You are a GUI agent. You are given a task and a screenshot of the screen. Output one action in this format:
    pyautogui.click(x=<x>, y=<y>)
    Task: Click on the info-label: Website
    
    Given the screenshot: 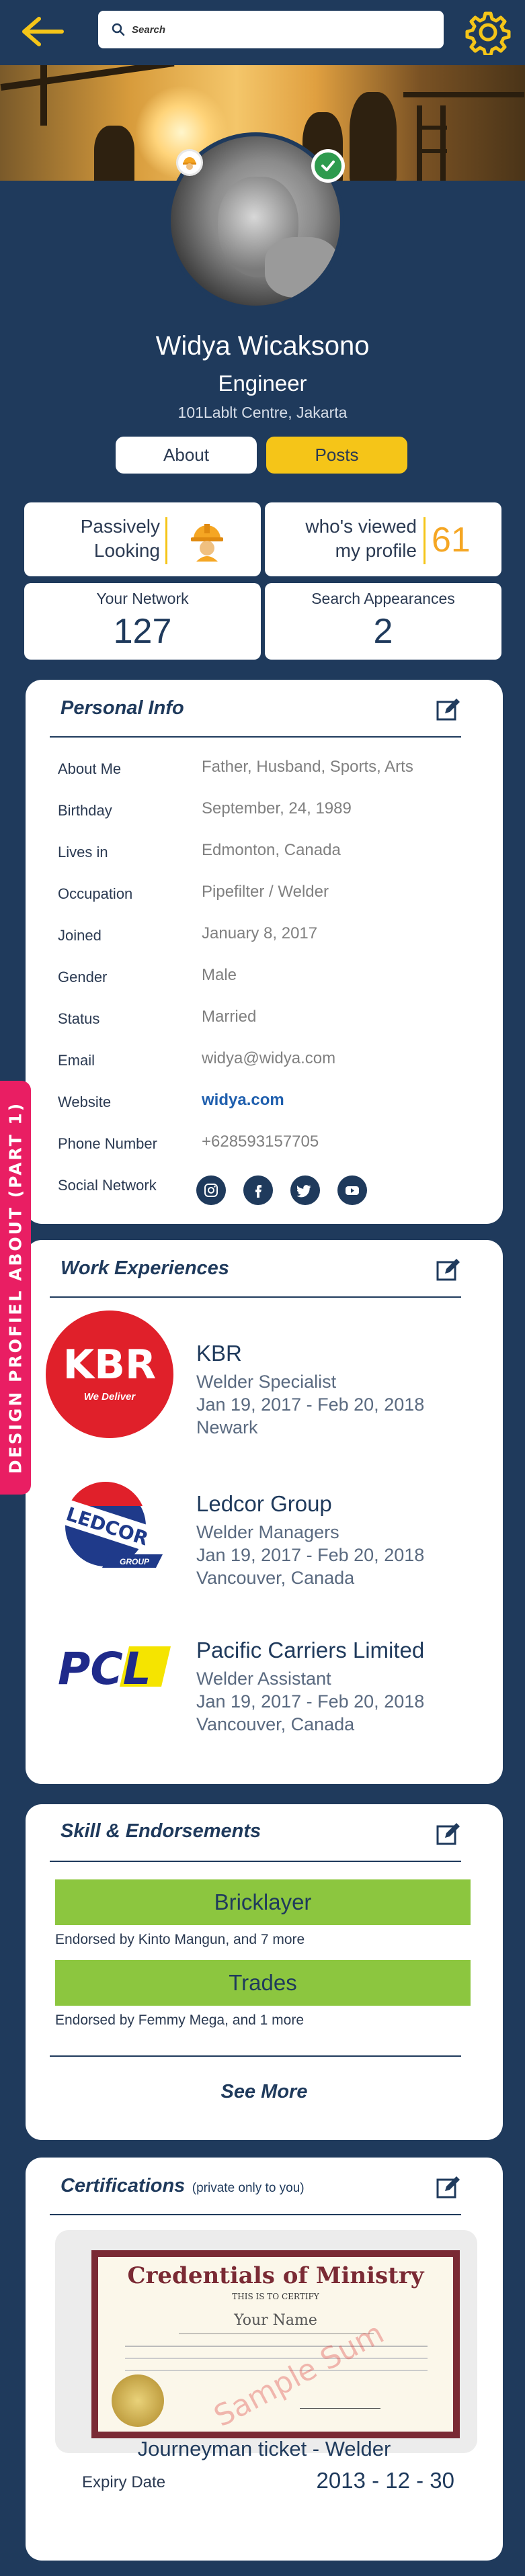 What is the action you would take?
    pyautogui.click(x=85, y=1102)
    